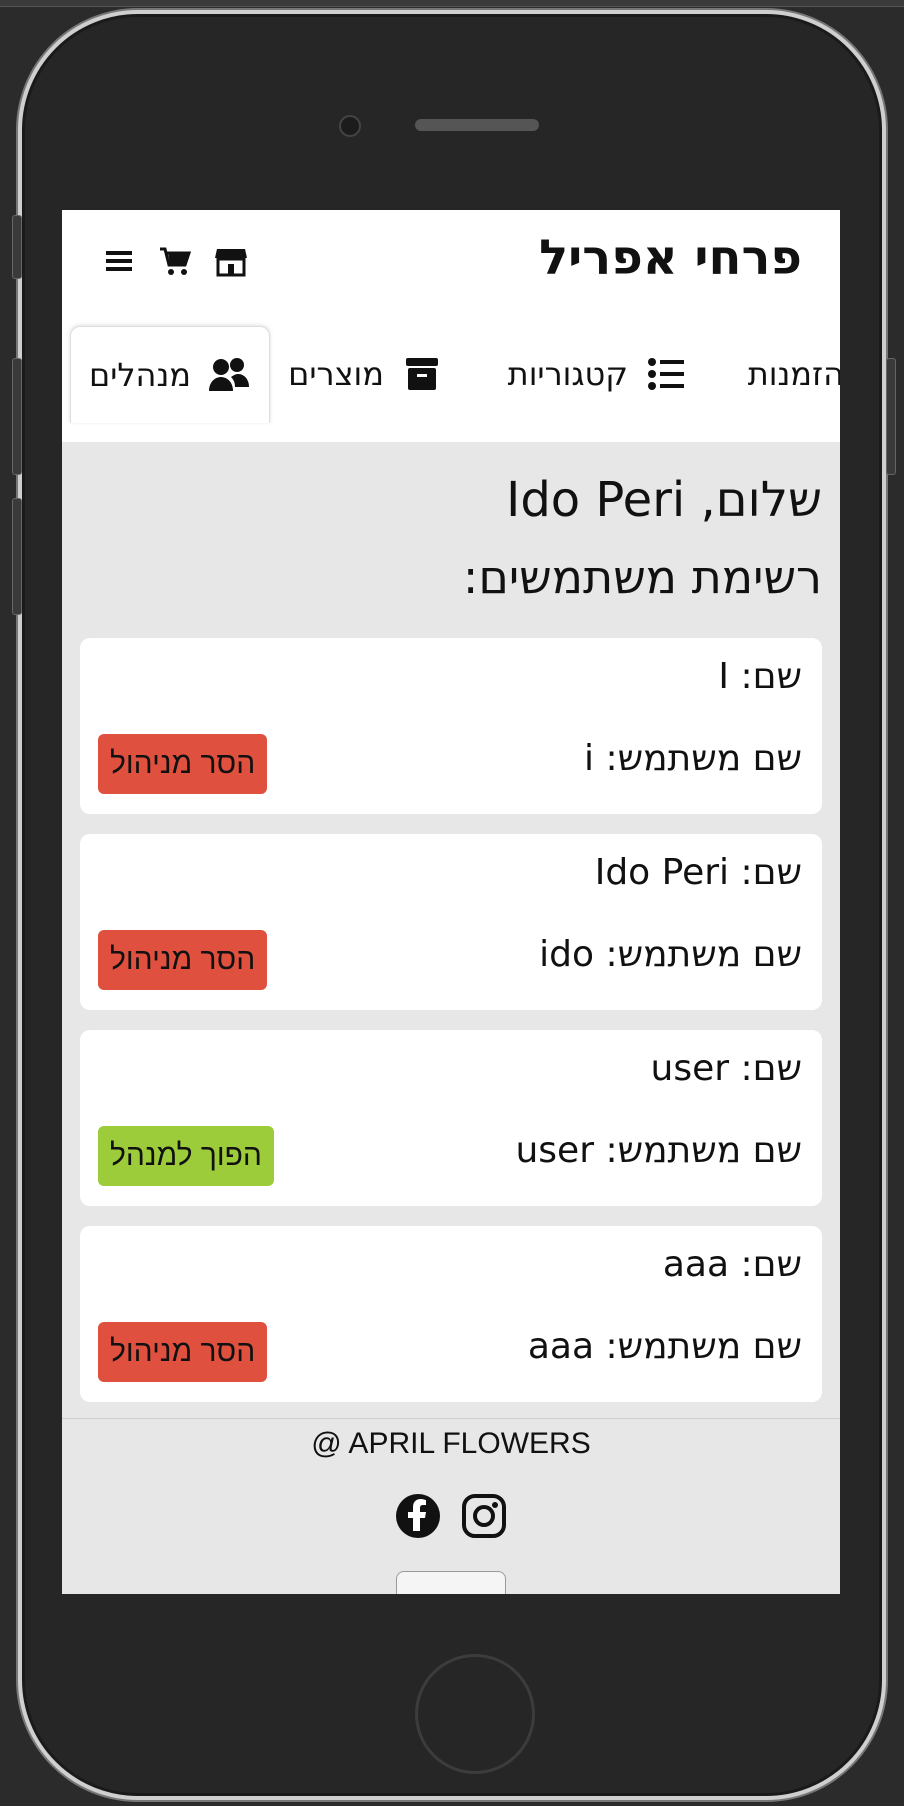 The height and width of the screenshot is (1806, 904). Describe the element at coordinates (670, 258) in the screenshot. I see `brand-title: פרחי אפריל` at that location.